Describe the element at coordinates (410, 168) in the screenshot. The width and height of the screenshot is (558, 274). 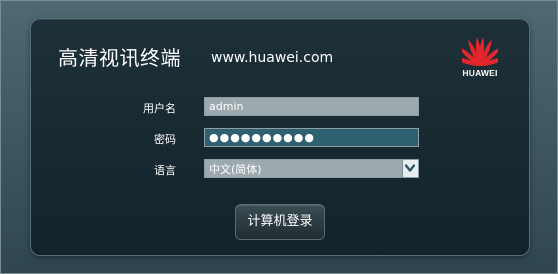
I see `chevron-down-icon` at that location.